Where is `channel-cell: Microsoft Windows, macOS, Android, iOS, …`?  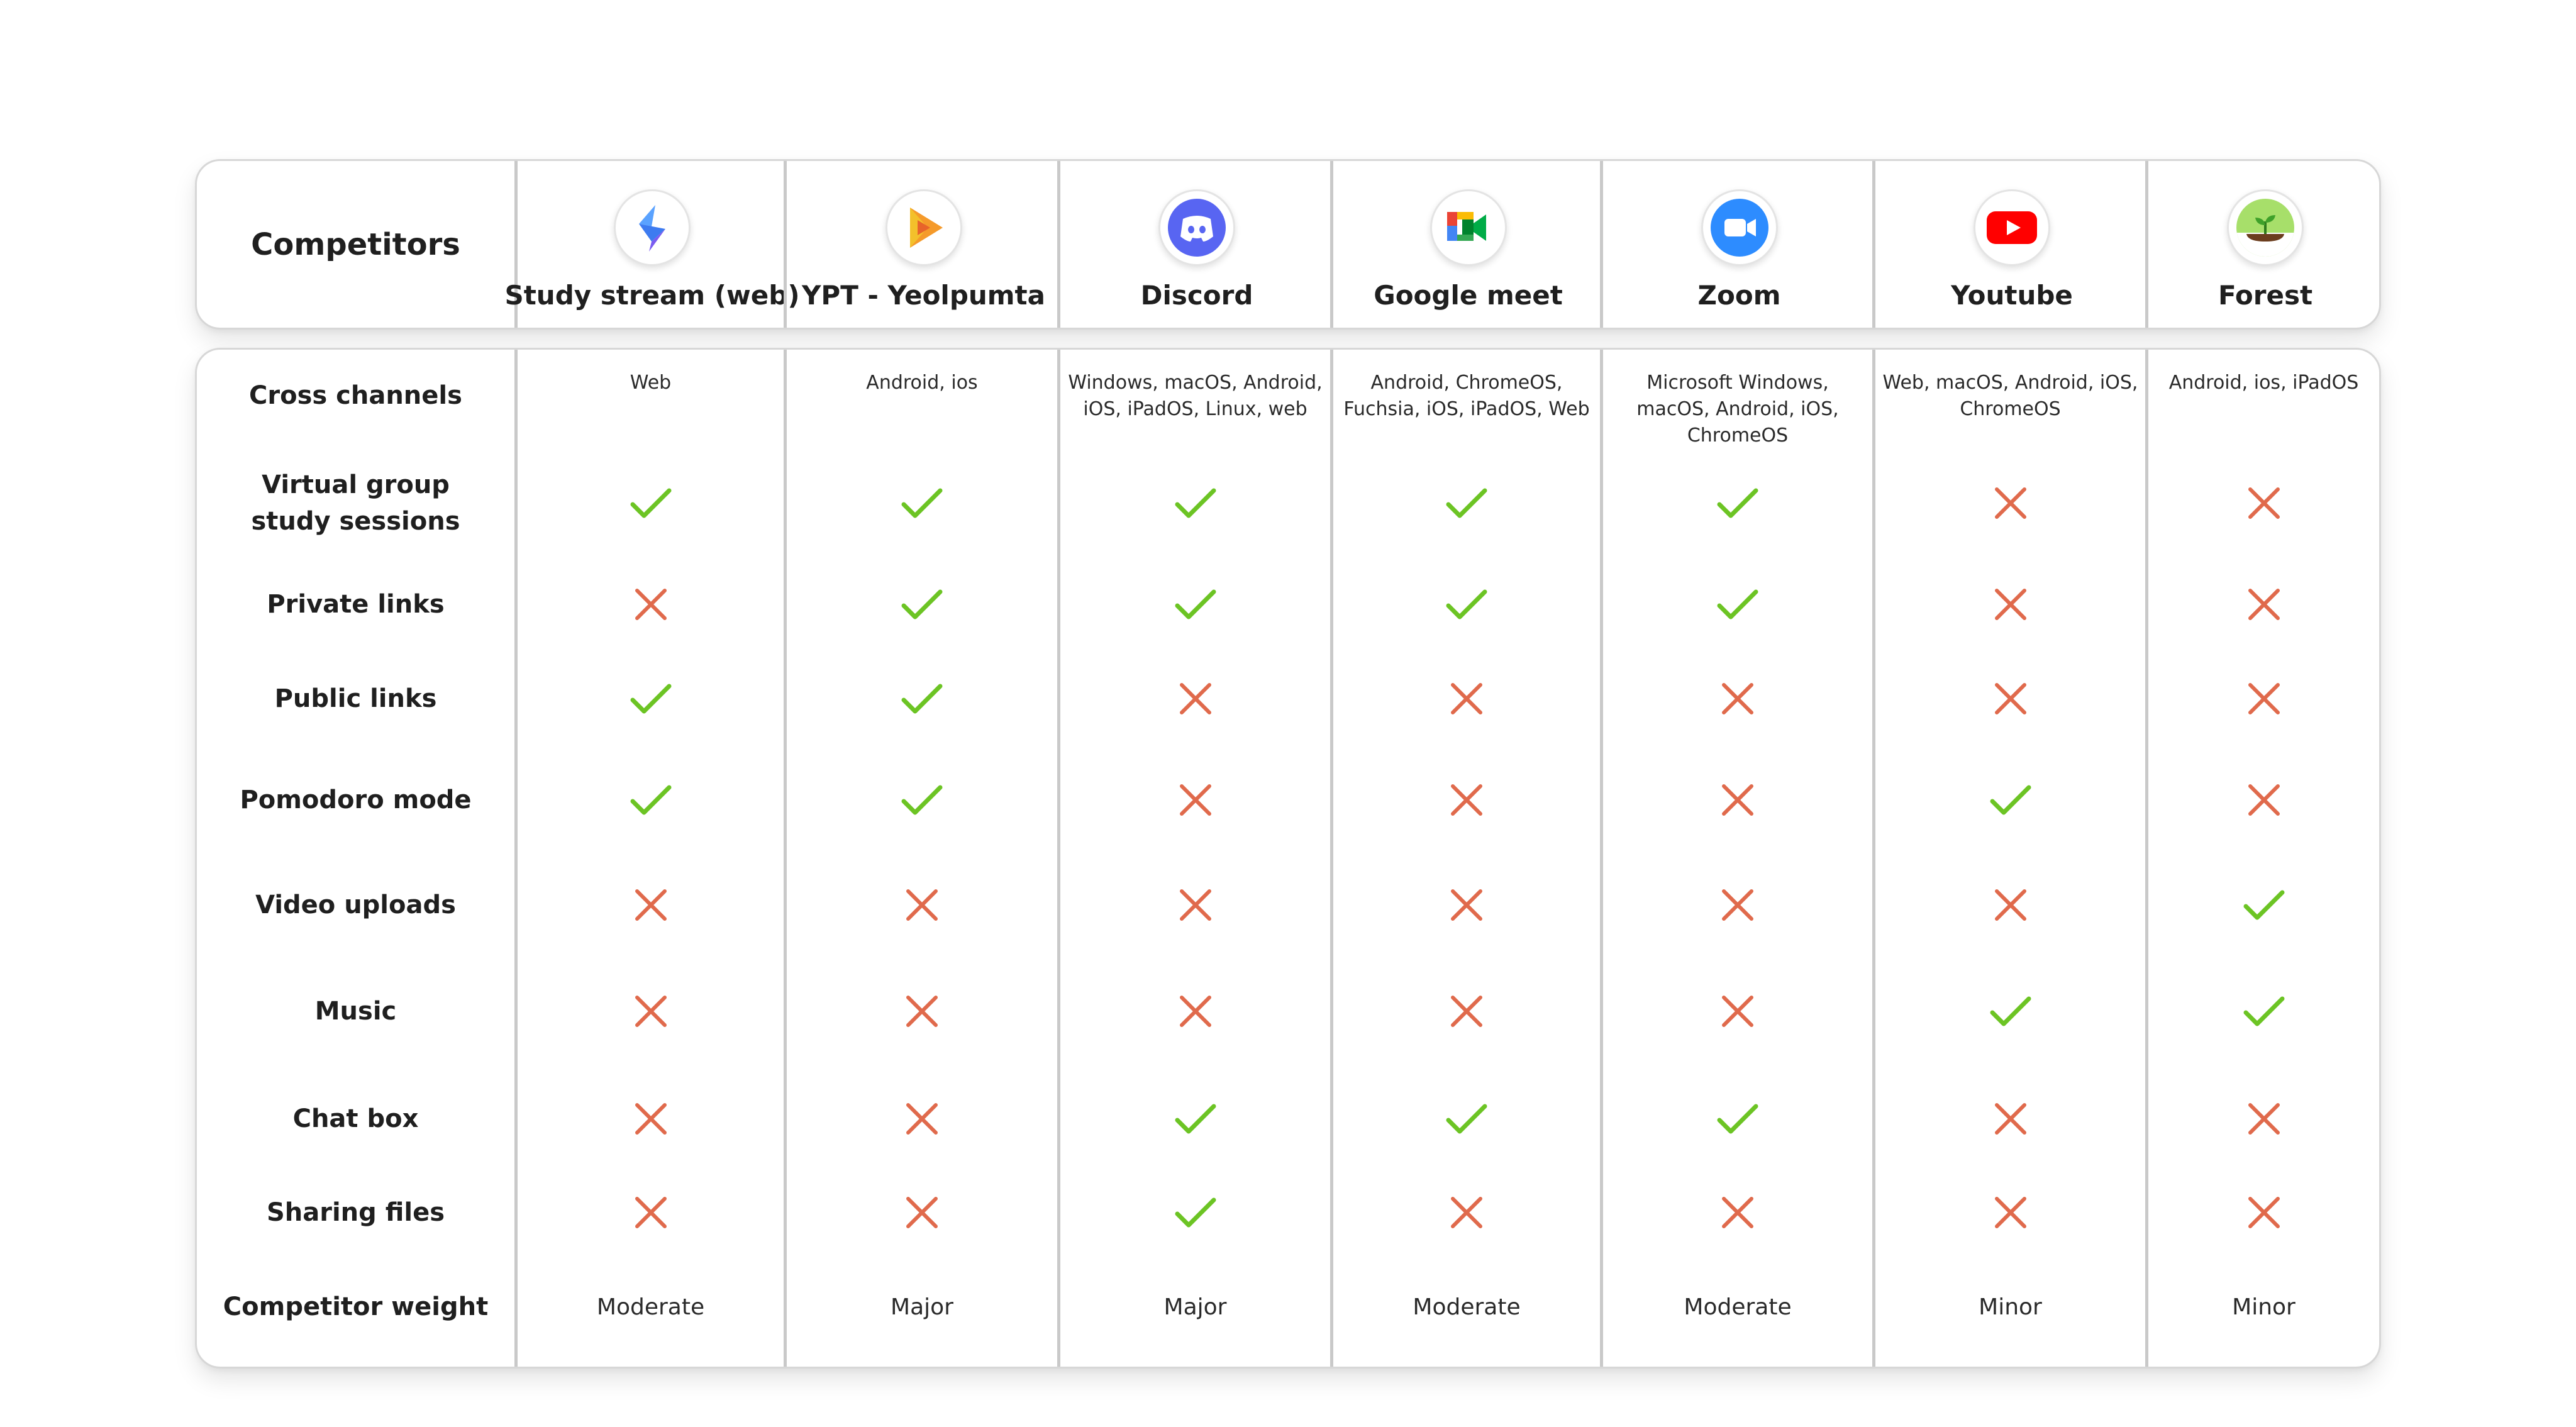 channel-cell: Microsoft Windows, macOS, Android, iOS, … is located at coordinates (1737, 409).